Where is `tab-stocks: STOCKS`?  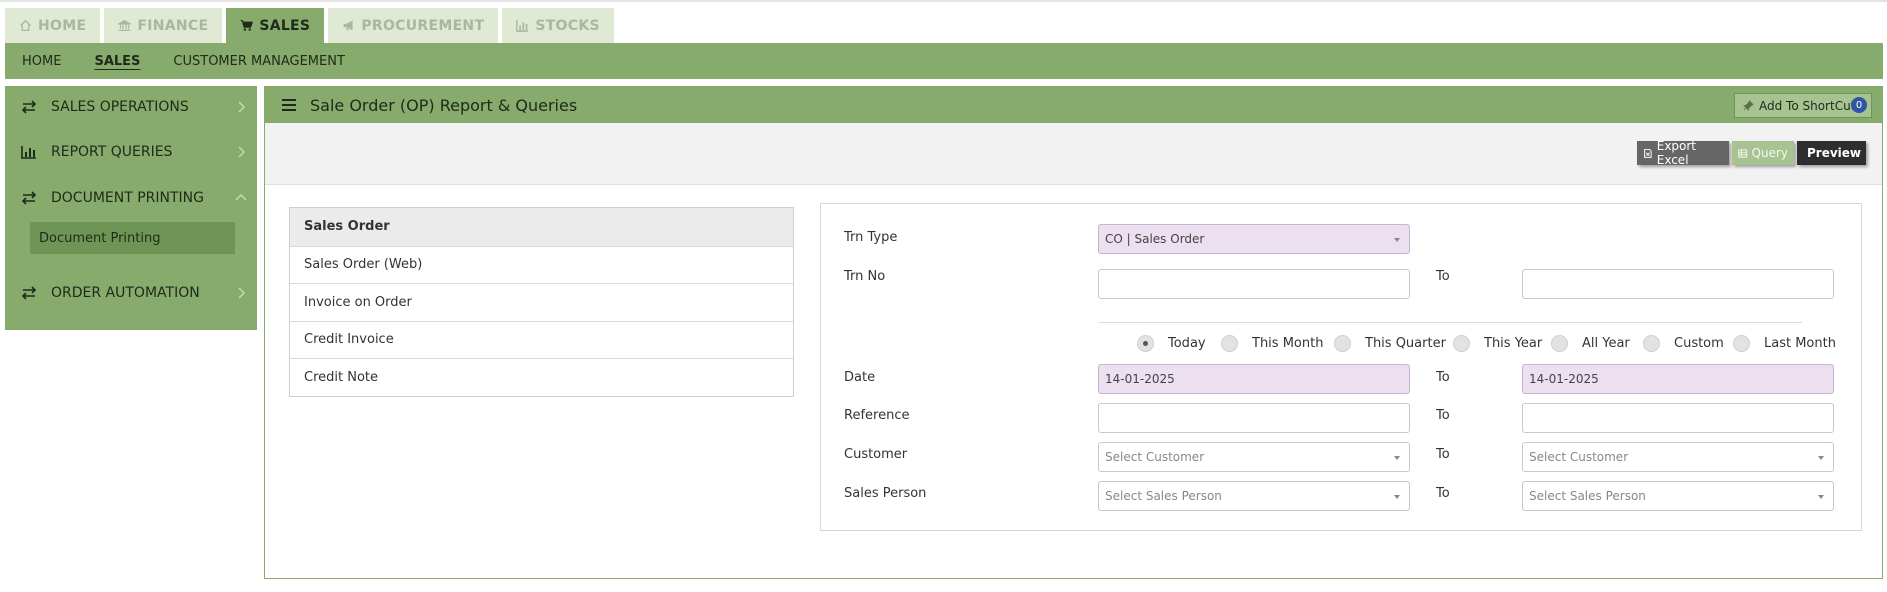 tab-stocks: STOCKS is located at coordinates (558, 25).